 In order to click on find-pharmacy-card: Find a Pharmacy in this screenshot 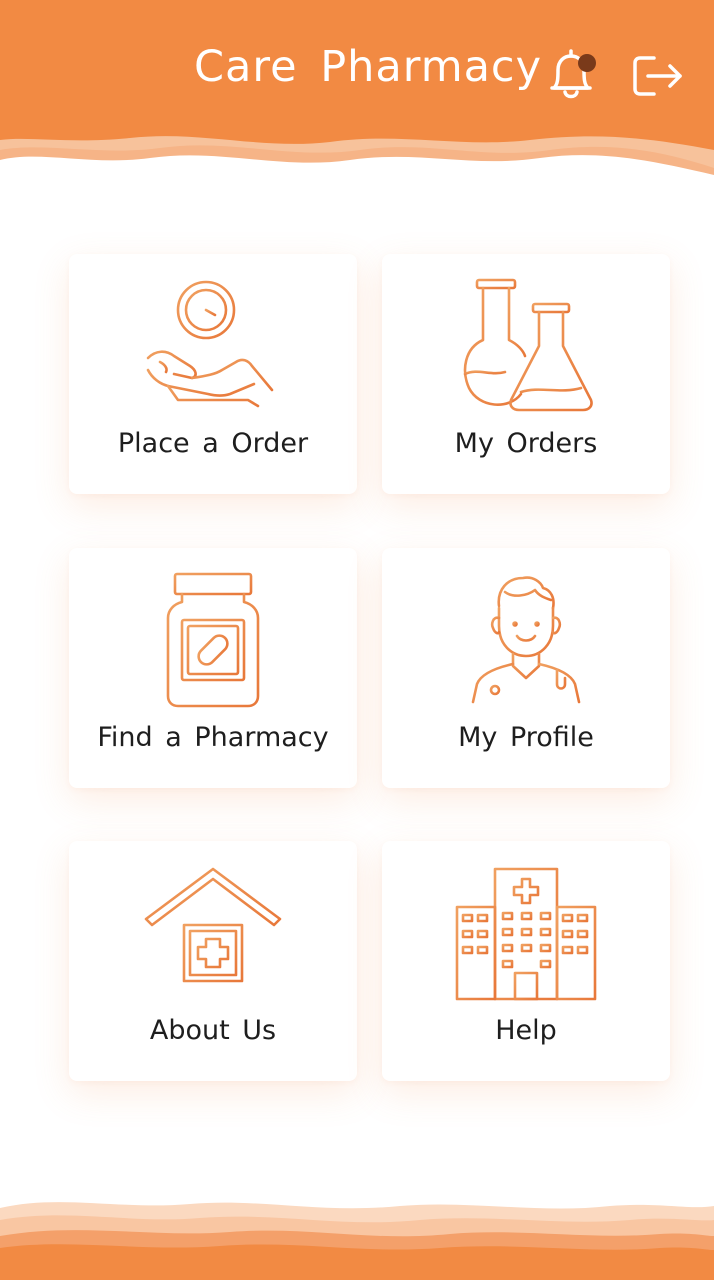, I will do `click(213, 668)`.